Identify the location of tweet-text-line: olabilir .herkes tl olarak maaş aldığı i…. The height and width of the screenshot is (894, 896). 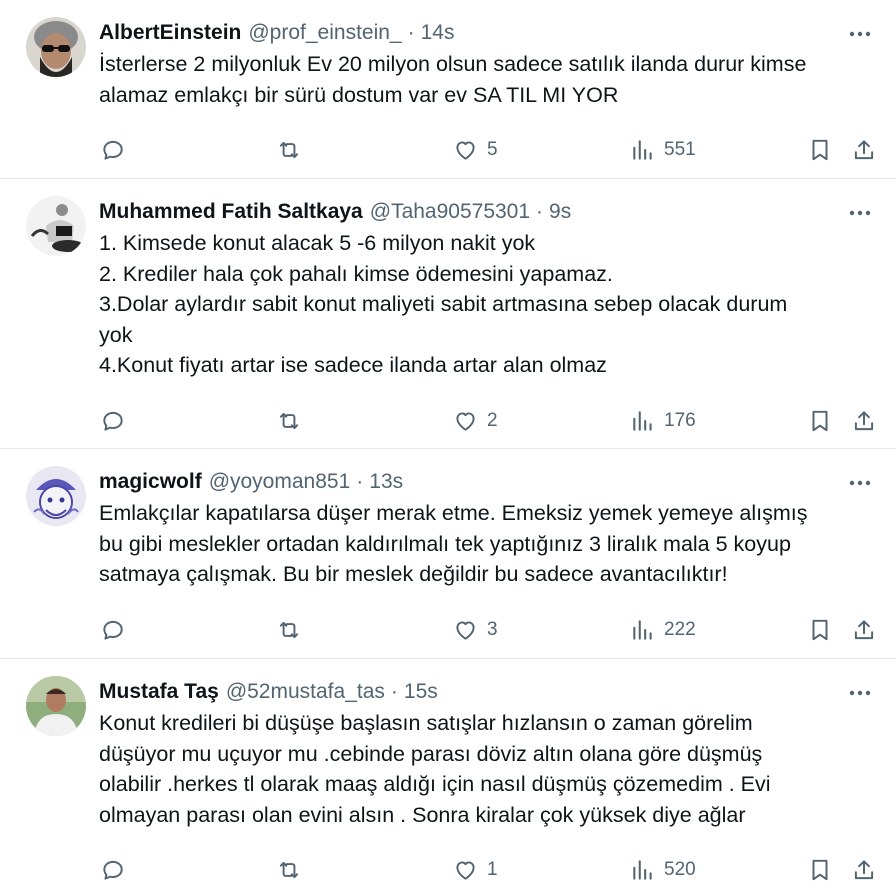
(435, 784).